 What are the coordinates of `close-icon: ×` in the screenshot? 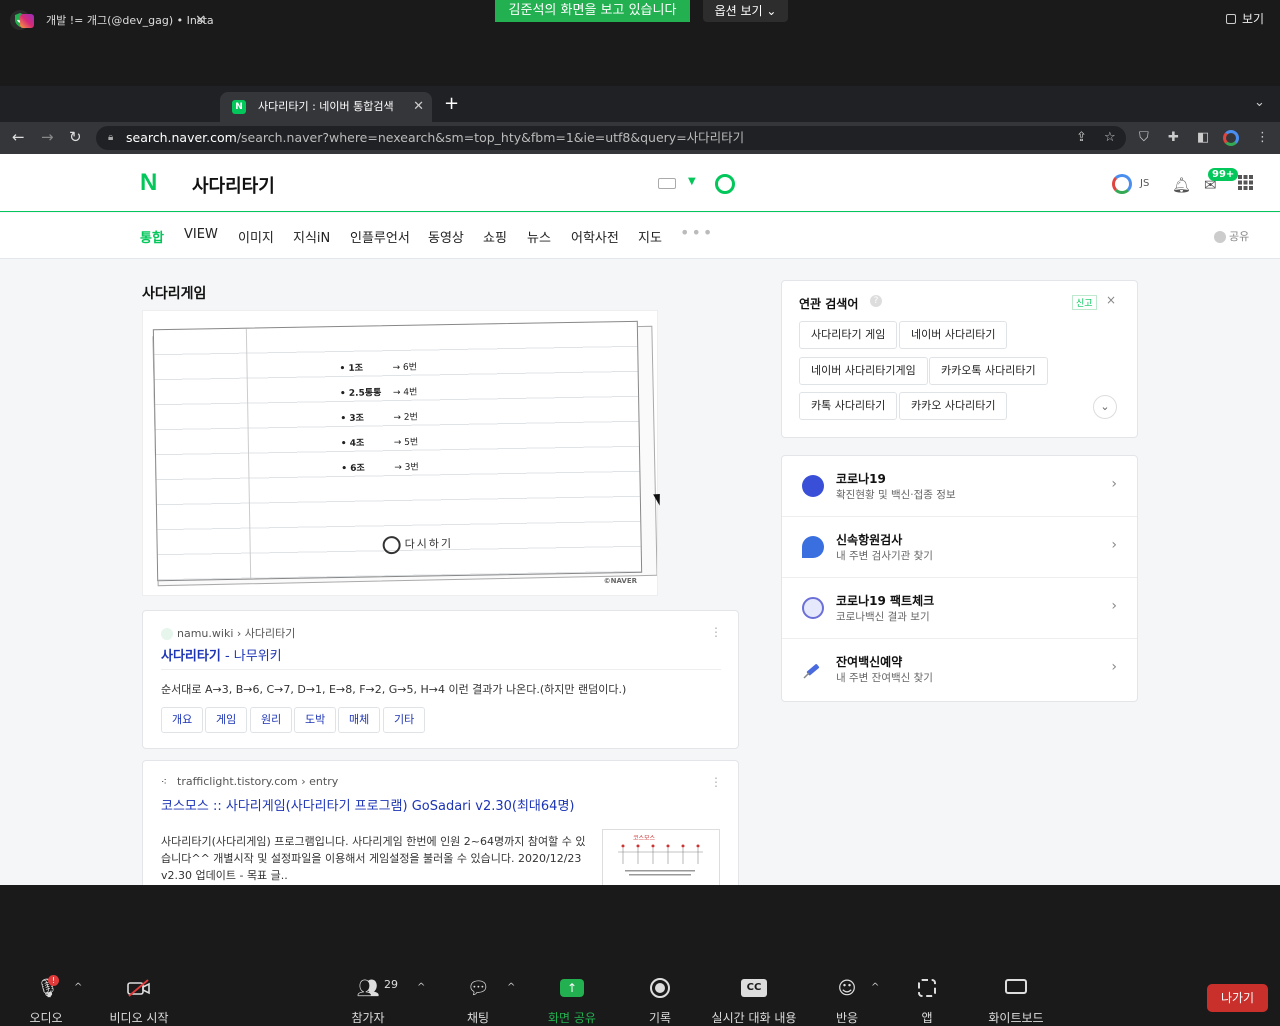 It's located at (1111, 300).